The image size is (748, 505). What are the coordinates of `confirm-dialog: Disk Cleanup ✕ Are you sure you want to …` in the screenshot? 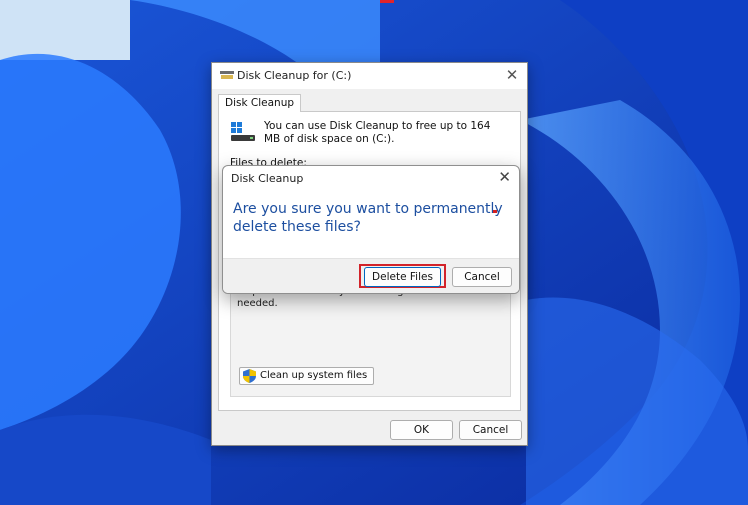 It's located at (371, 229).